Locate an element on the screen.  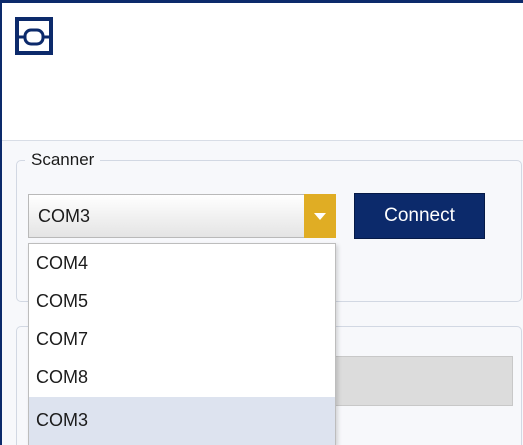
port-select-toggle is located at coordinates (320, 216).